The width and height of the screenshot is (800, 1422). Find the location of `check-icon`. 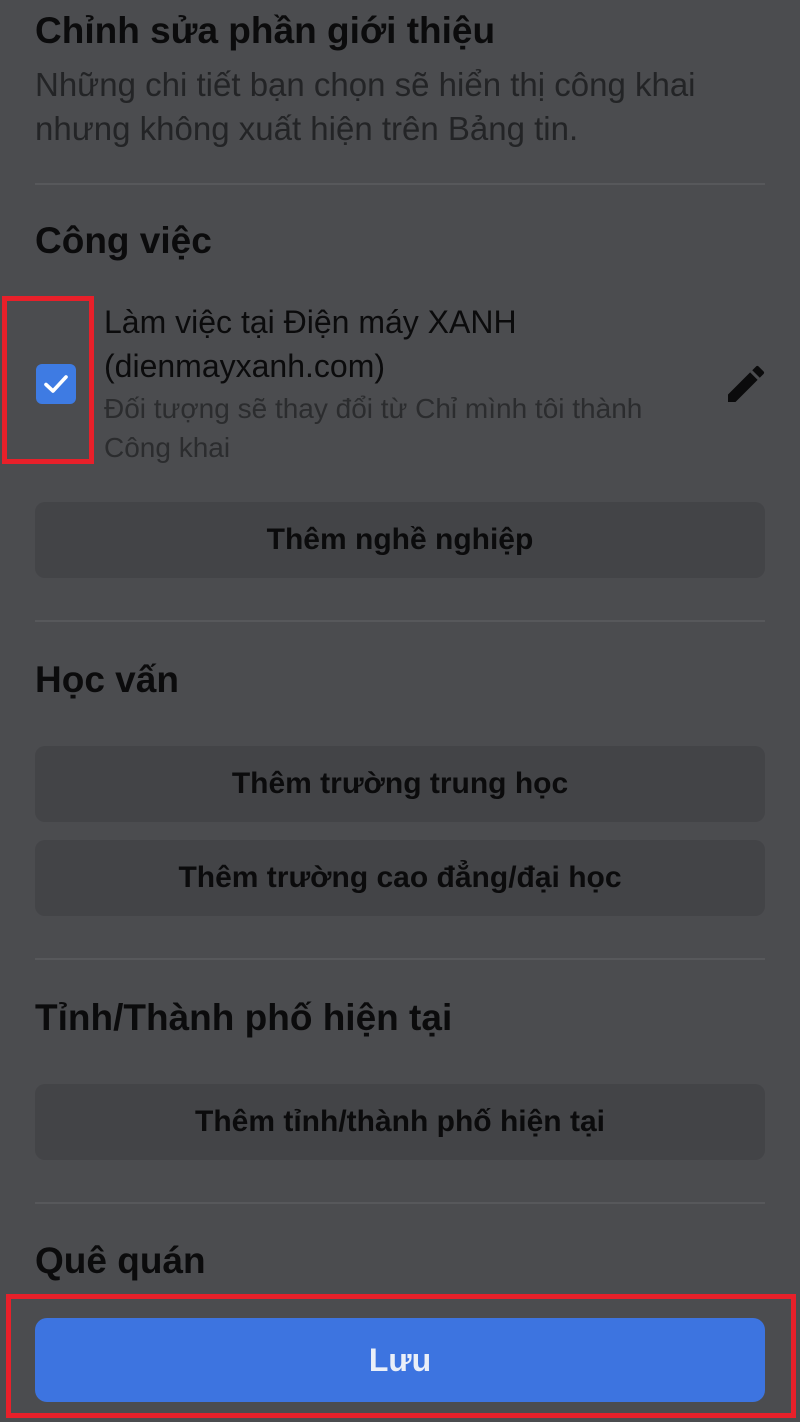

check-icon is located at coordinates (56, 384).